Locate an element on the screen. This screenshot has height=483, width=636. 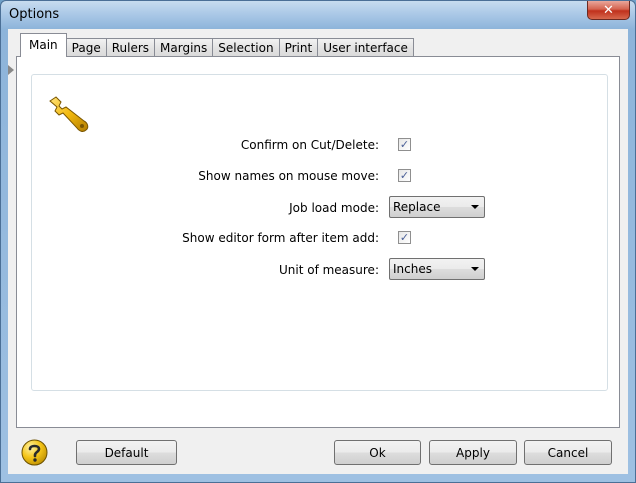
show-editor-form-checkbox: ✓ is located at coordinates (404, 237).